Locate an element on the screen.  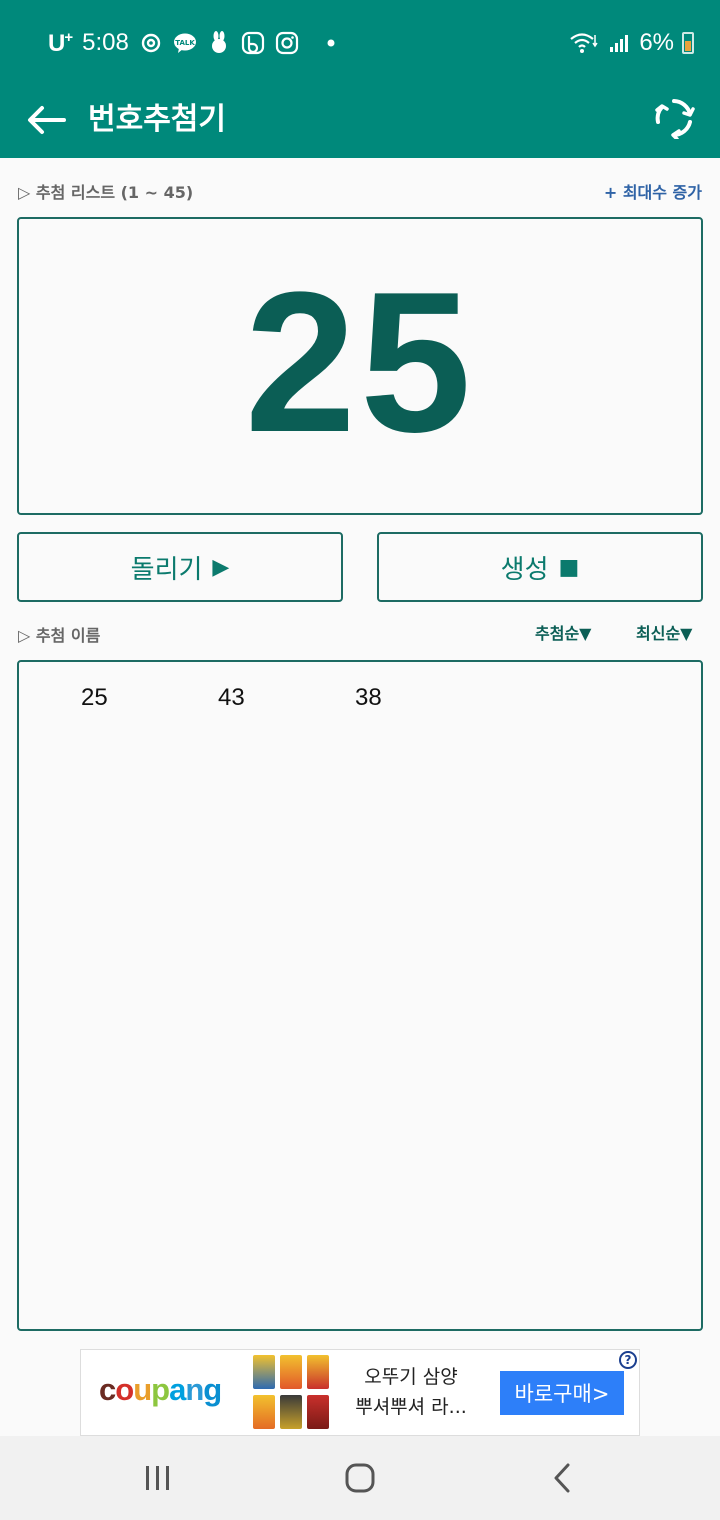
list-item: 38 is located at coordinates (368, 697).